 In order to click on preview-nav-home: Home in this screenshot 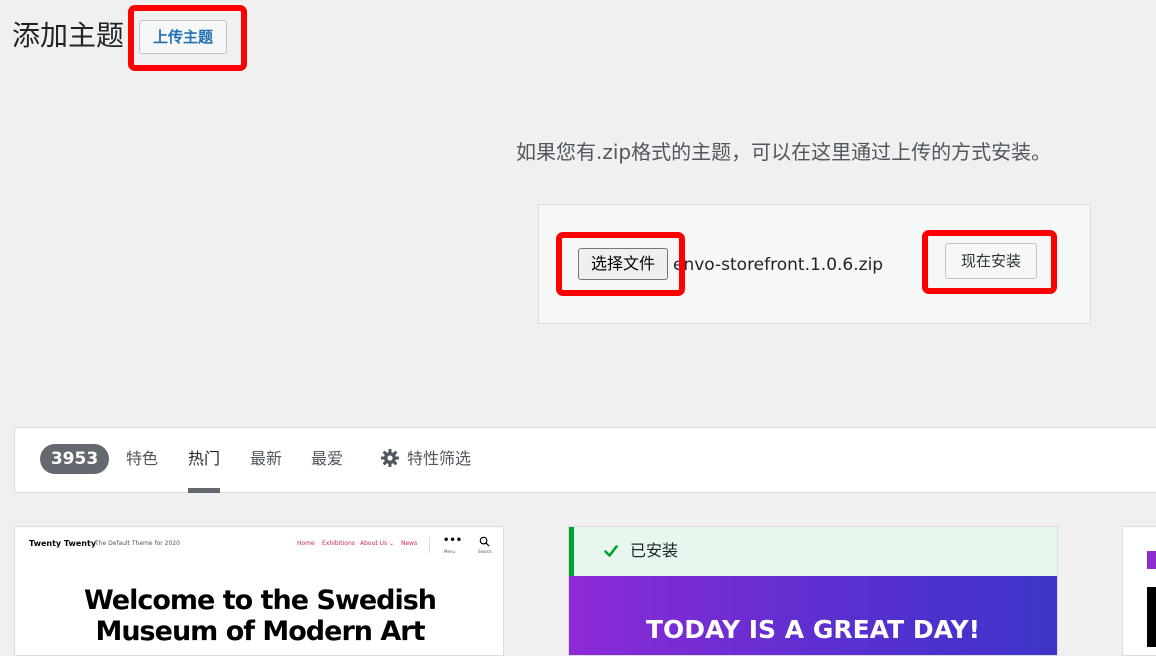, I will do `click(306, 543)`.